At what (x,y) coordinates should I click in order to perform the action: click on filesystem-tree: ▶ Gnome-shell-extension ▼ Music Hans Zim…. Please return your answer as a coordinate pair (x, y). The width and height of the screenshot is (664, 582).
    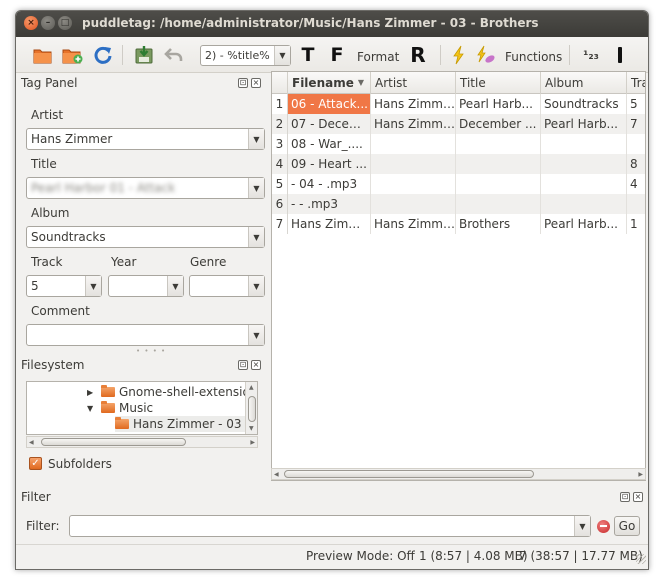
    Looking at the image, I should click on (142, 408).